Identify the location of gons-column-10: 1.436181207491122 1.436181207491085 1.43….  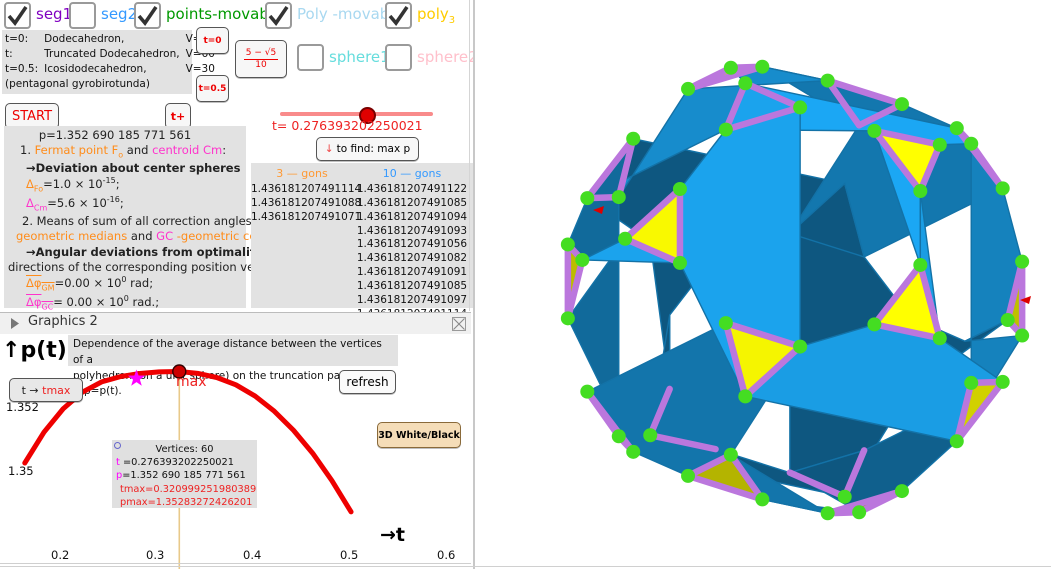
(412, 252).